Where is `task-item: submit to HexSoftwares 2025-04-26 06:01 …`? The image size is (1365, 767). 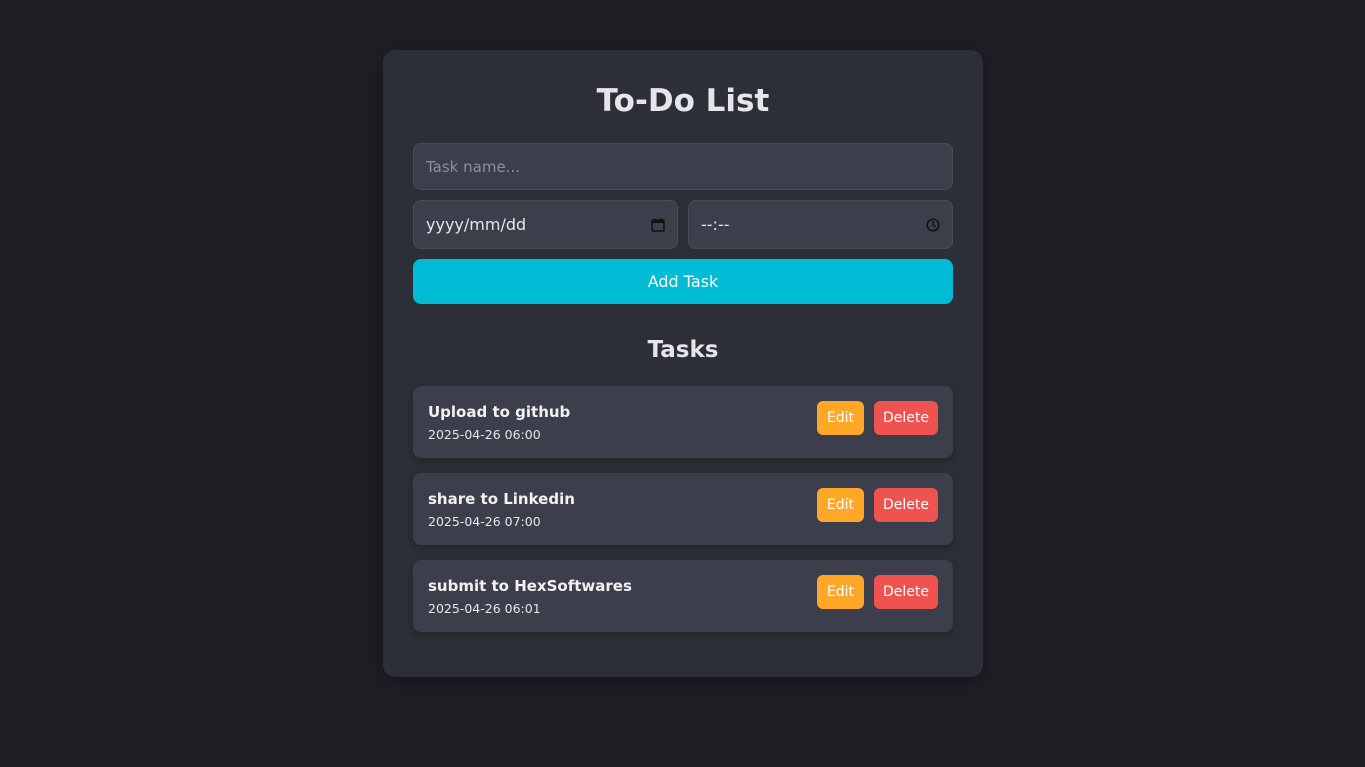
task-item: submit to HexSoftwares 2025-04-26 06:01 … is located at coordinates (683, 596).